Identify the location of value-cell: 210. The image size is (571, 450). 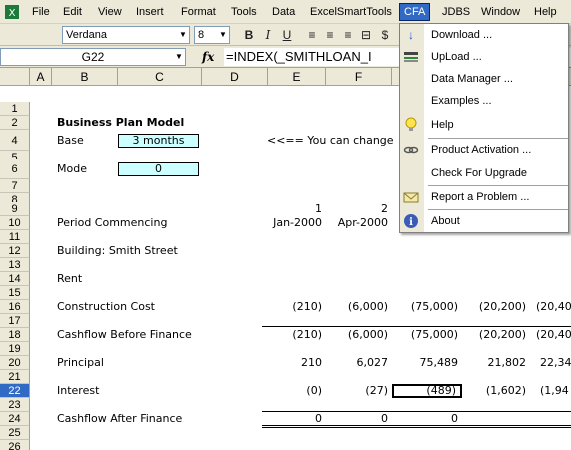
(297, 363).